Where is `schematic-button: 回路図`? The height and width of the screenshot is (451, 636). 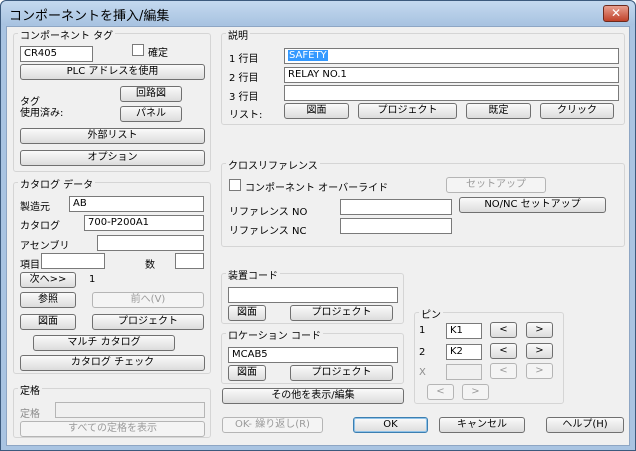 schematic-button: 回路図 is located at coordinates (151, 94).